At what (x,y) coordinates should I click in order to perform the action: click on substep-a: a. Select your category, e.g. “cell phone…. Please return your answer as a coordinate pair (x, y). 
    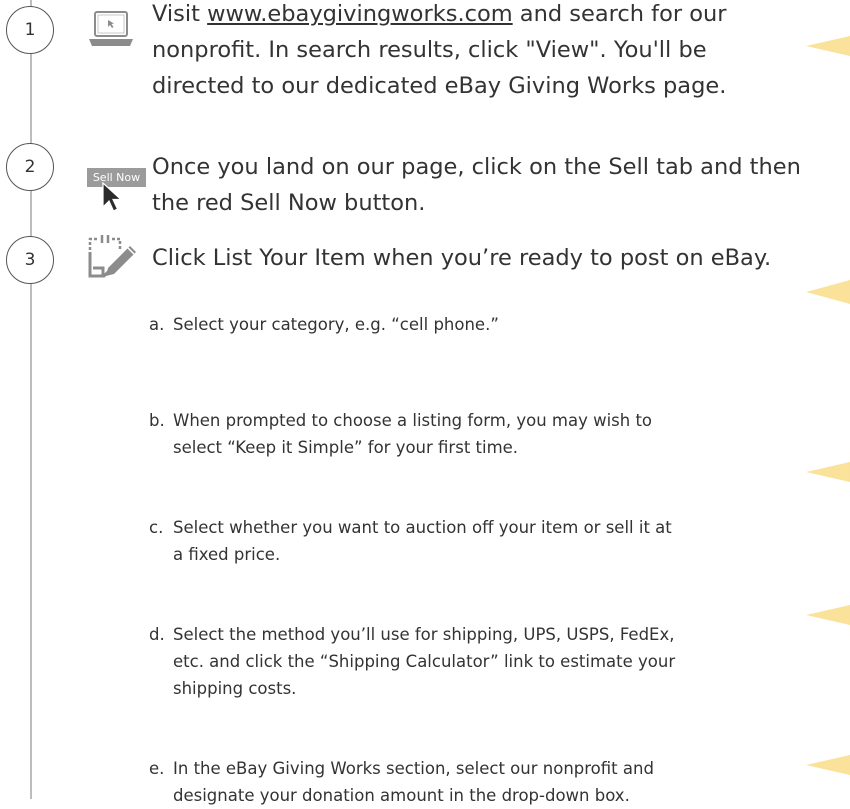
    Looking at the image, I should click on (324, 324).